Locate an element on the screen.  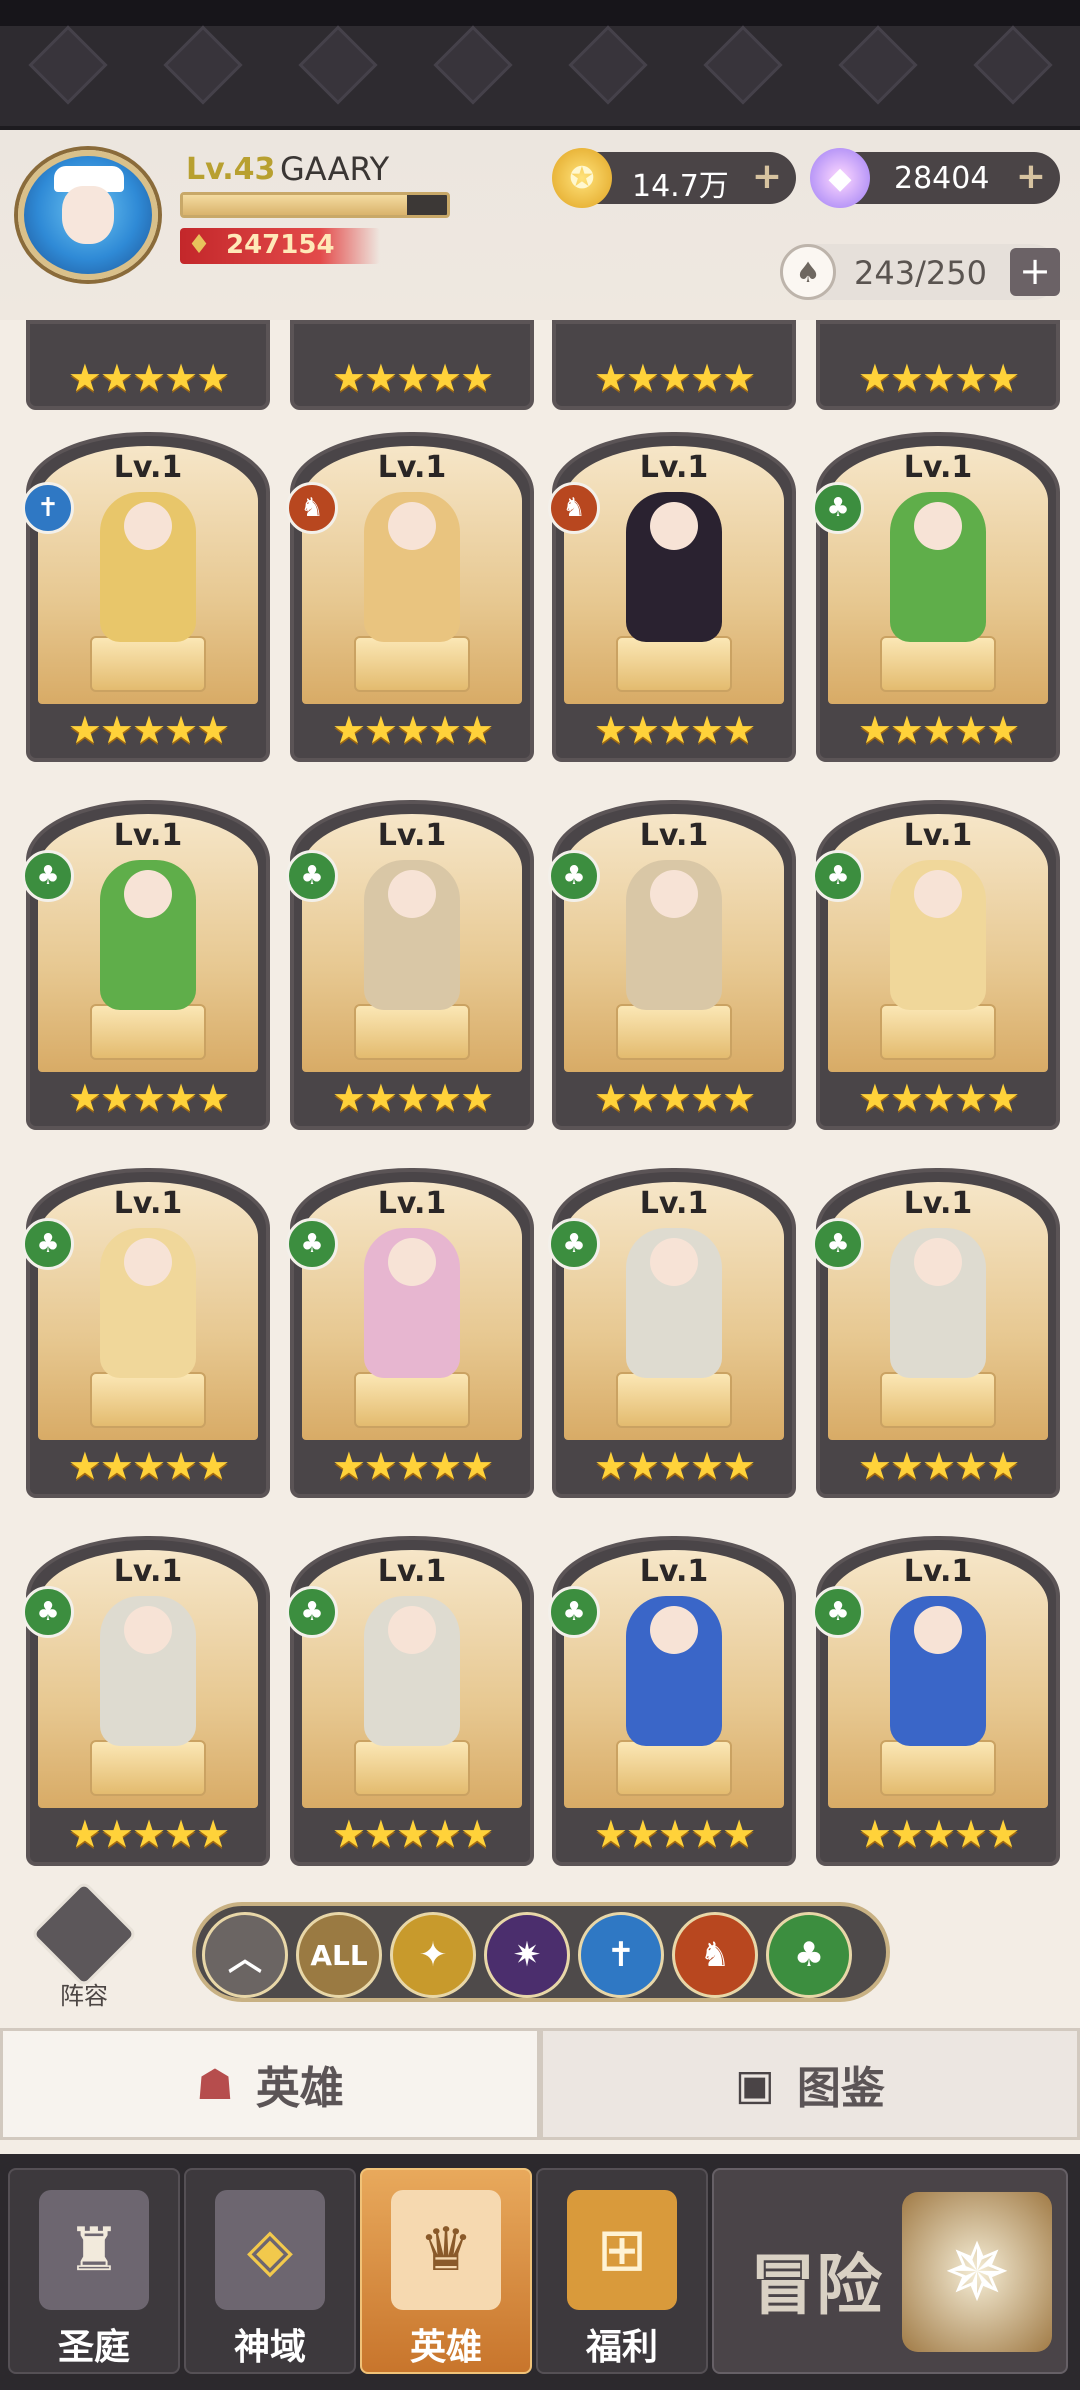
capacity-amount: 243/250 is located at coordinates (920, 273).